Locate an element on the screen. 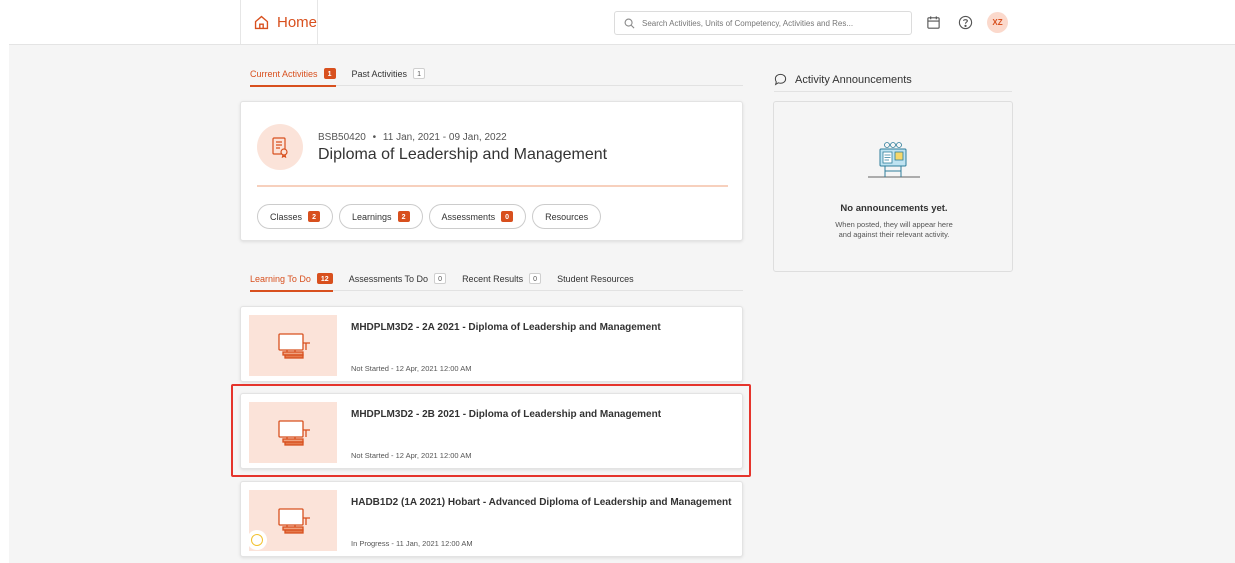 The width and height of the screenshot is (1235, 563). tab-label: Student Resources is located at coordinates (595, 278).